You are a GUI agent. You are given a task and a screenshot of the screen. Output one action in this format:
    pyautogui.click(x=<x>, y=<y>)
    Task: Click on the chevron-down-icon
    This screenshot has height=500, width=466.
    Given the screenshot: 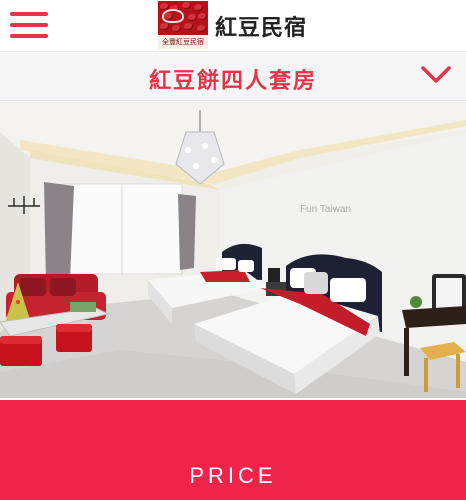 What is the action you would take?
    pyautogui.click(x=436, y=75)
    